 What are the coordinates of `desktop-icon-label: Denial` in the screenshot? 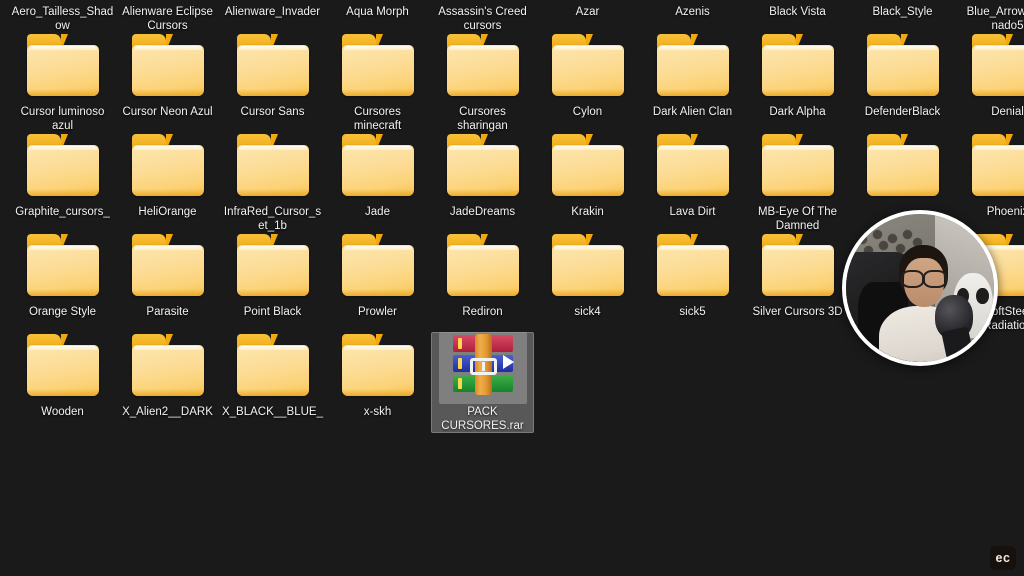 It's located at (1007, 112).